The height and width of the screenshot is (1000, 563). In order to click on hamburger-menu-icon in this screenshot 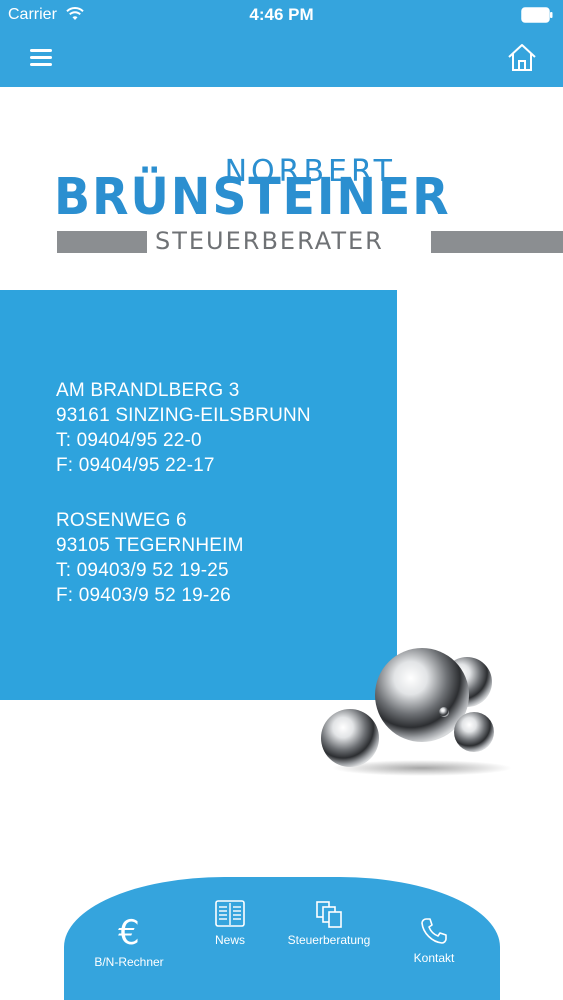, I will do `click(41, 57)`.